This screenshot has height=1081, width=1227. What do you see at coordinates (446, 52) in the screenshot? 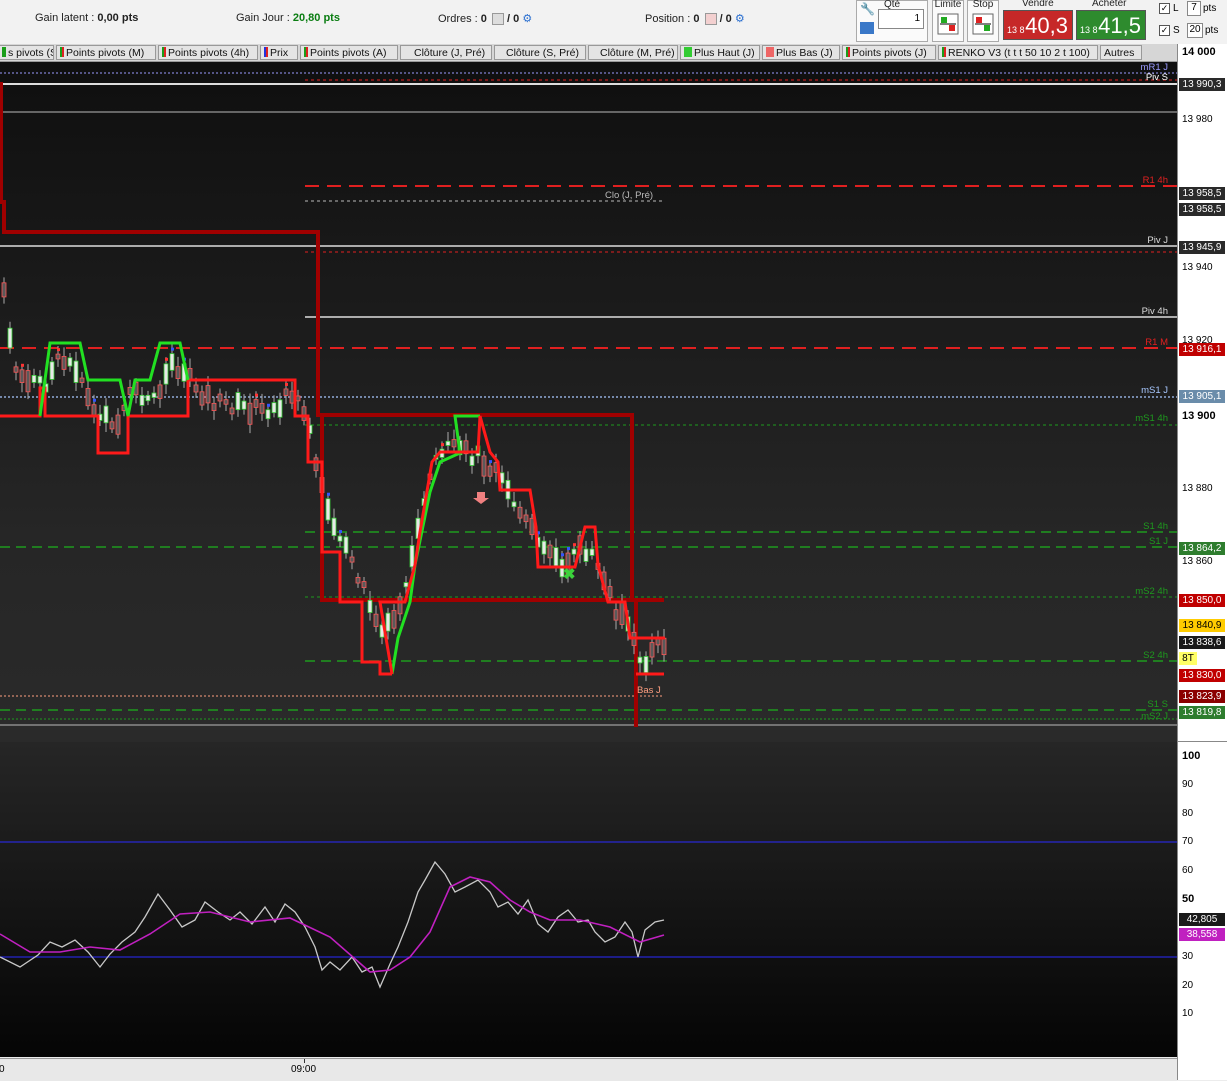
I see `tab-cloture-j: Clôture (J, Pré)` at bounding box center [446, 52].